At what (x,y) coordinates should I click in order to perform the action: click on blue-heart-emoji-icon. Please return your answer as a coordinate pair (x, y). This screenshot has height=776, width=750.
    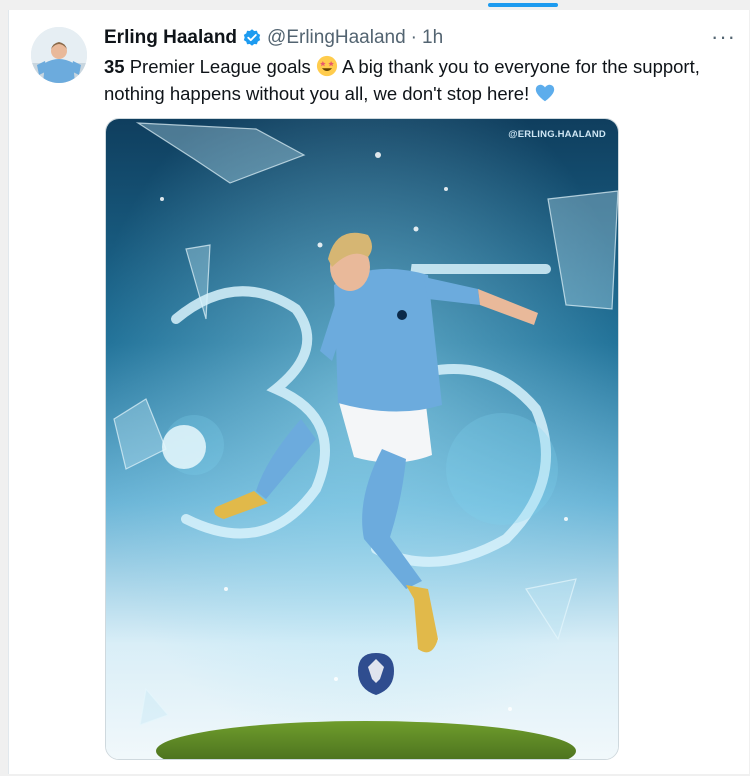
    Looking at the image, I should click on (545, 93).